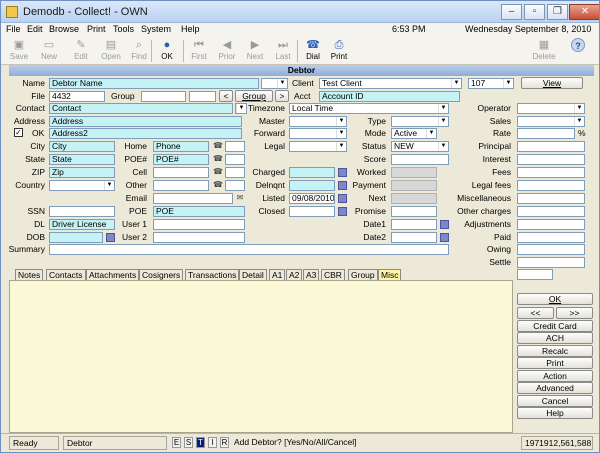 Image resolution: width=600 pixels, height=453 pixels. I want to click on client-dropdown: Test Client ▼, so click(390, 83).